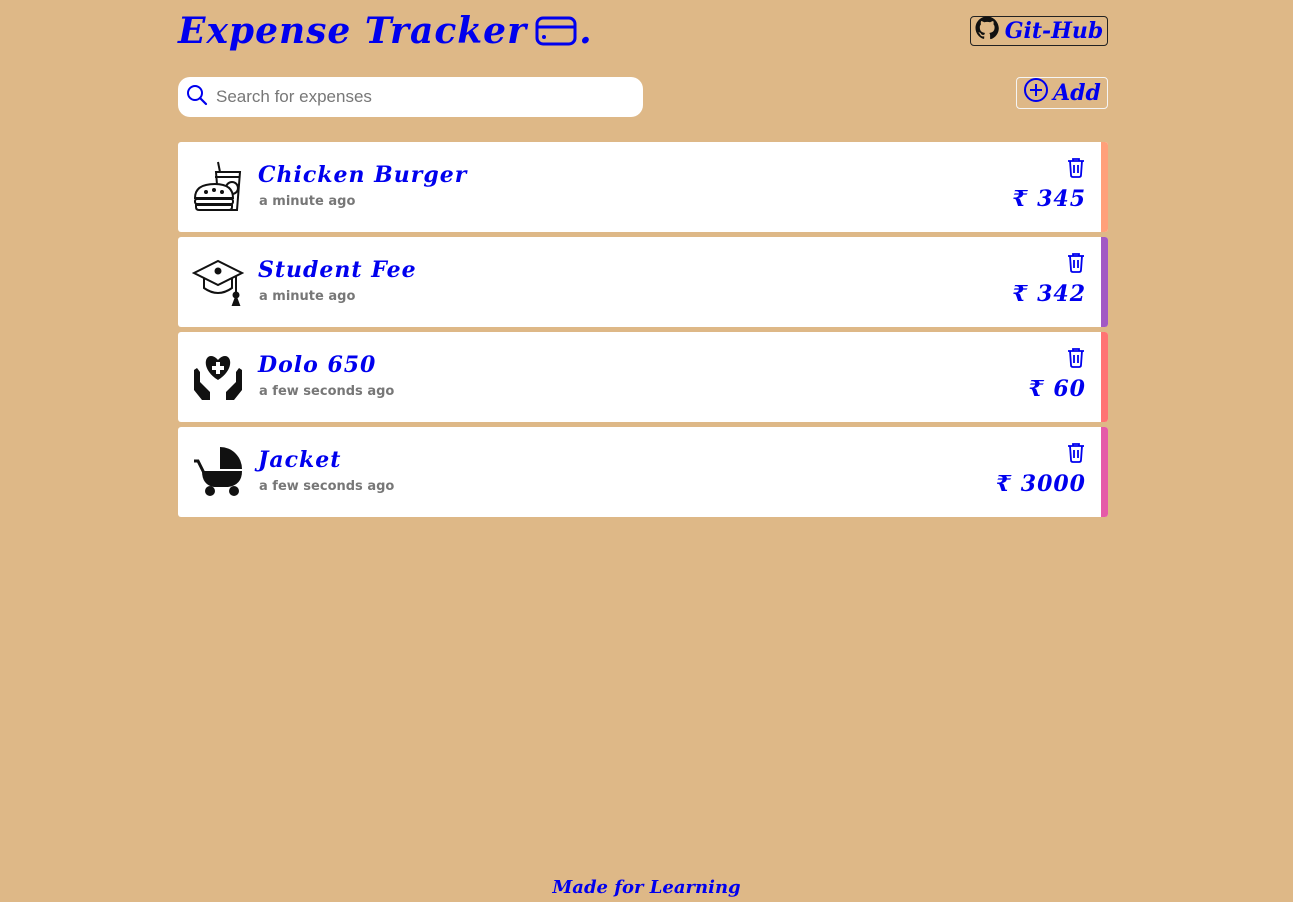 Image resolution: width=1293 pixels, height=902 pixels. What do you see at coordinates (987, 31) in the screenshot?
I see `github-icon` at bounding box center [987, 31].